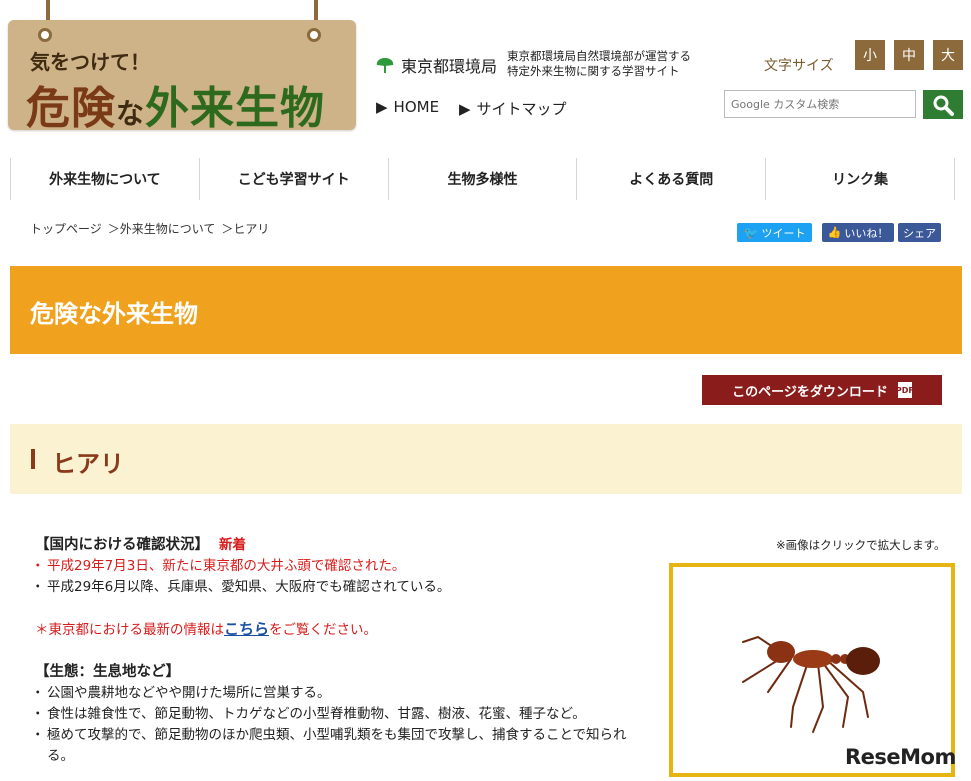 The image size is (971, 781). What do you see at coordinates (870, 55) in the screenshot?
I see `font-size-small-button: 小` at bounding box center [870, 55].